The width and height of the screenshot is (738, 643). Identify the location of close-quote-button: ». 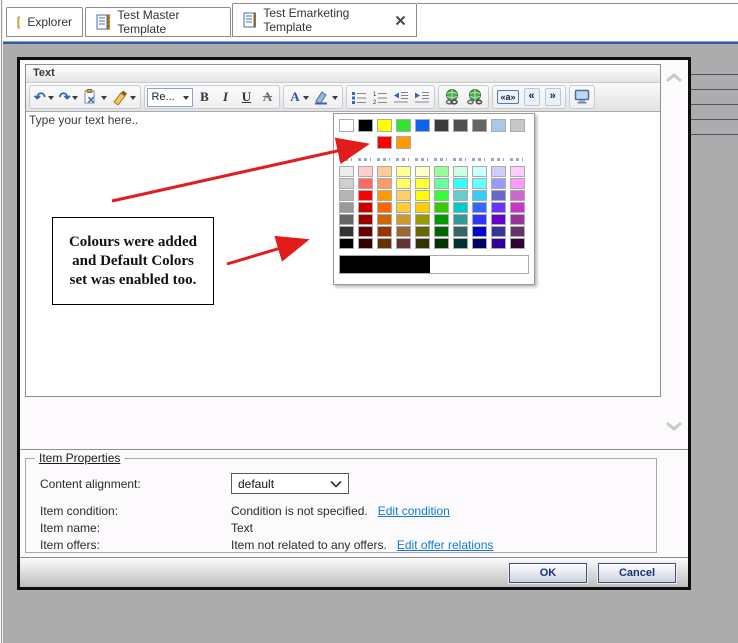
(553, 97).